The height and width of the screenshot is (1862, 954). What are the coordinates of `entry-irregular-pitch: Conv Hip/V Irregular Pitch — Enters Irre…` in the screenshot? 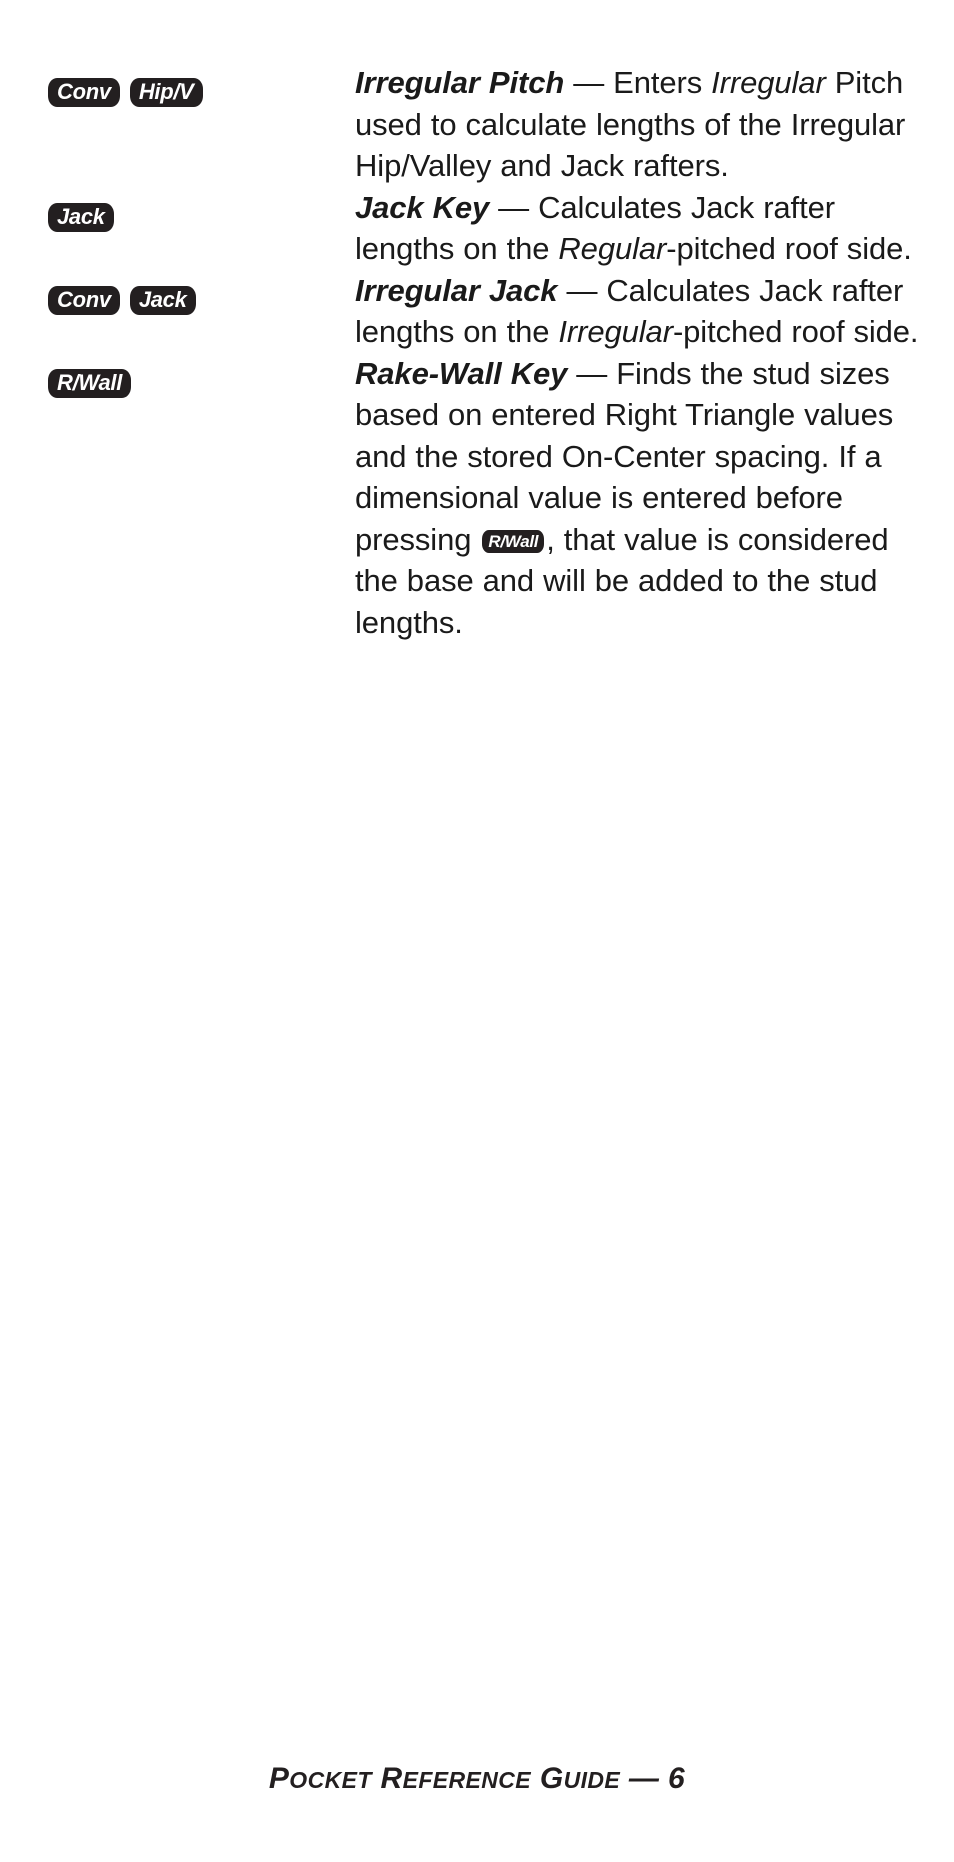 It's located at (477, 124).